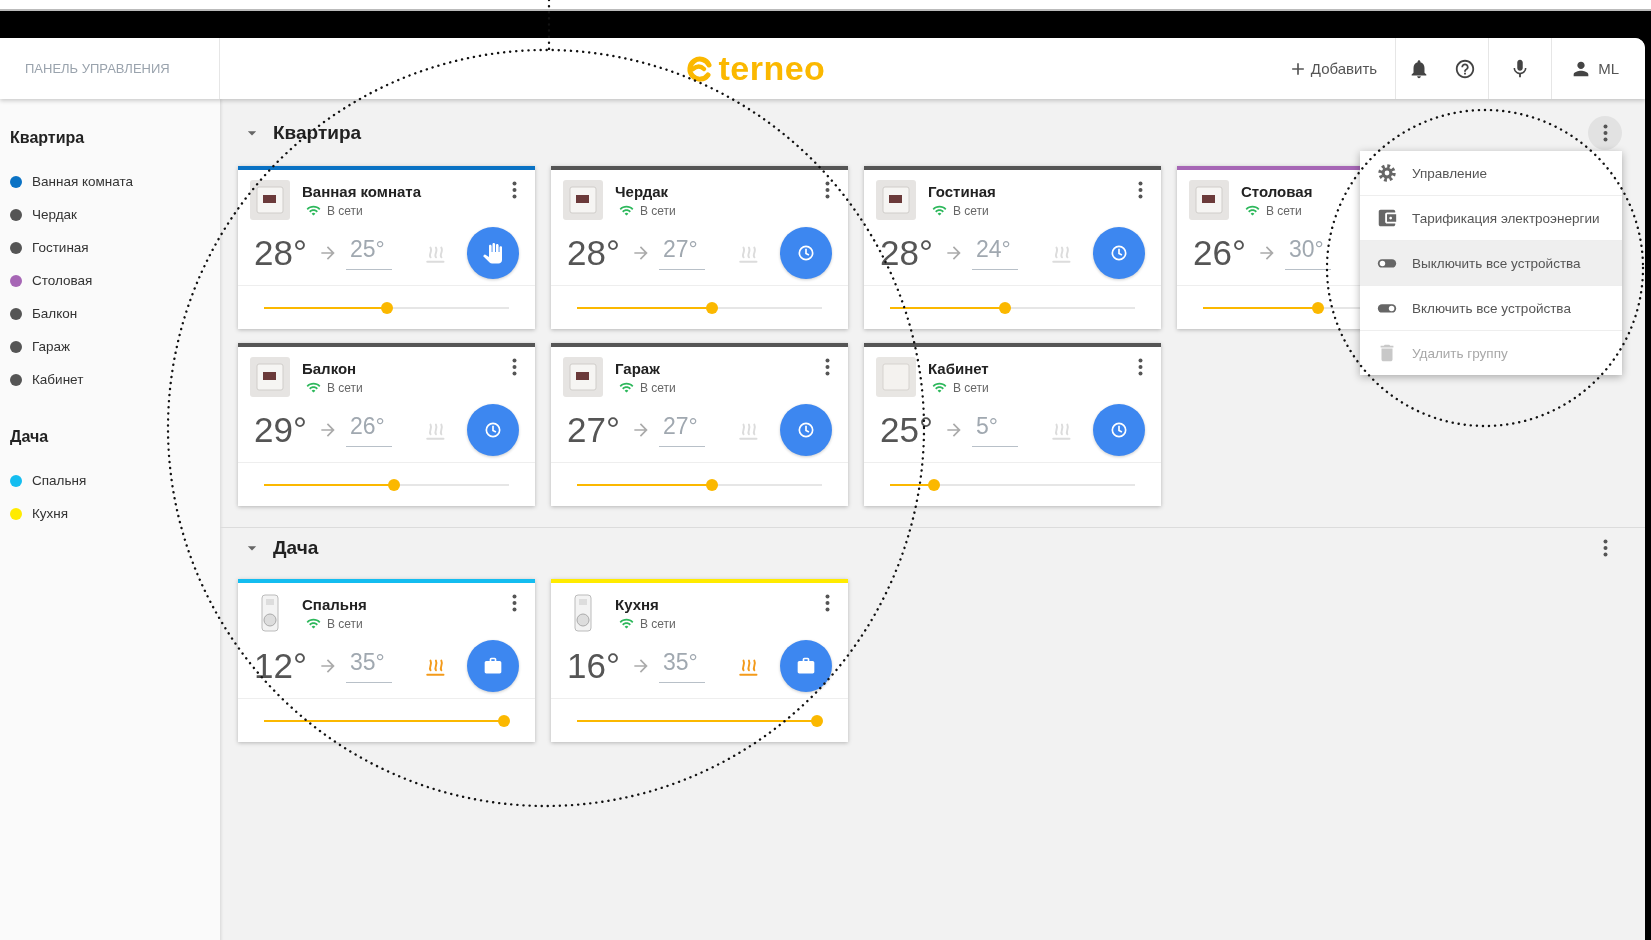 The image size is (1651, 940). Describe the element at coordinates (699, 660) in the screenshot. I see `thermostat-card: Кухня В сети 16° 35°` at that location.